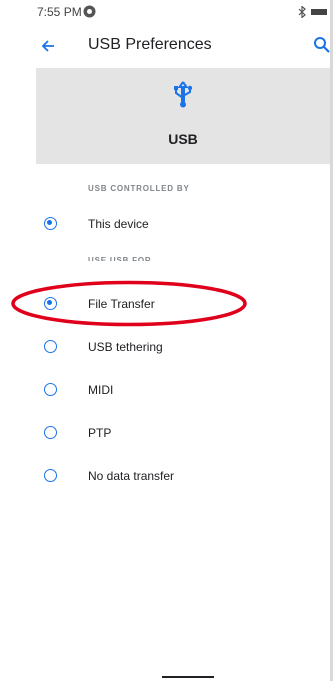  I want to click on header-title: USB, so click(183, 139).